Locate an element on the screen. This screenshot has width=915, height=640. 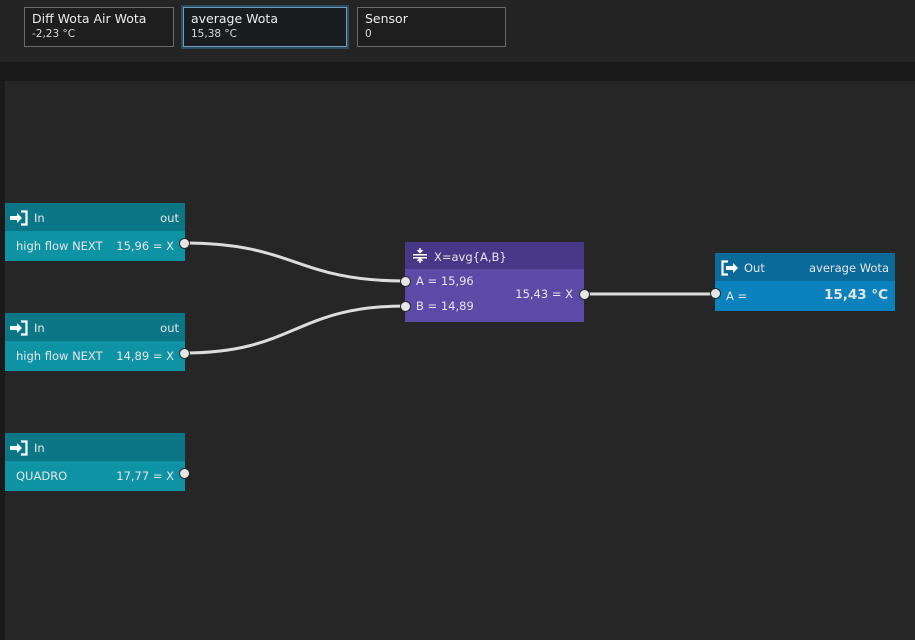
sensor-name: QUADRO is located at coordinates (42, 476).